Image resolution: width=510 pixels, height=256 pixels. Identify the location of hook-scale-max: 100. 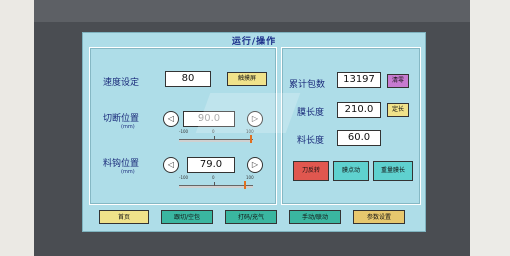
(250, 177).